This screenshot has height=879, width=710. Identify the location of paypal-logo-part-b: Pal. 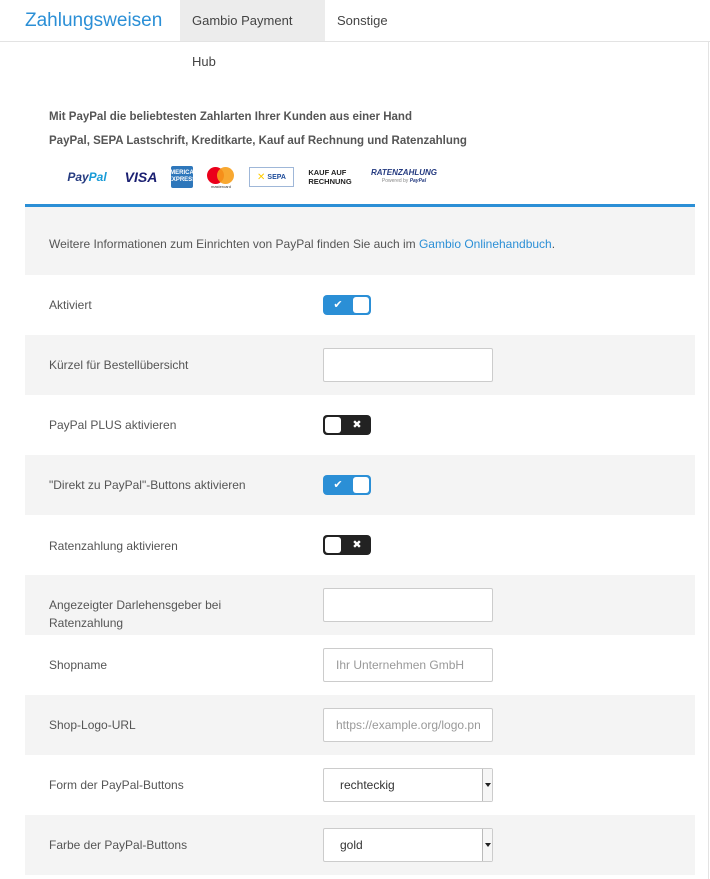
(97, 177).